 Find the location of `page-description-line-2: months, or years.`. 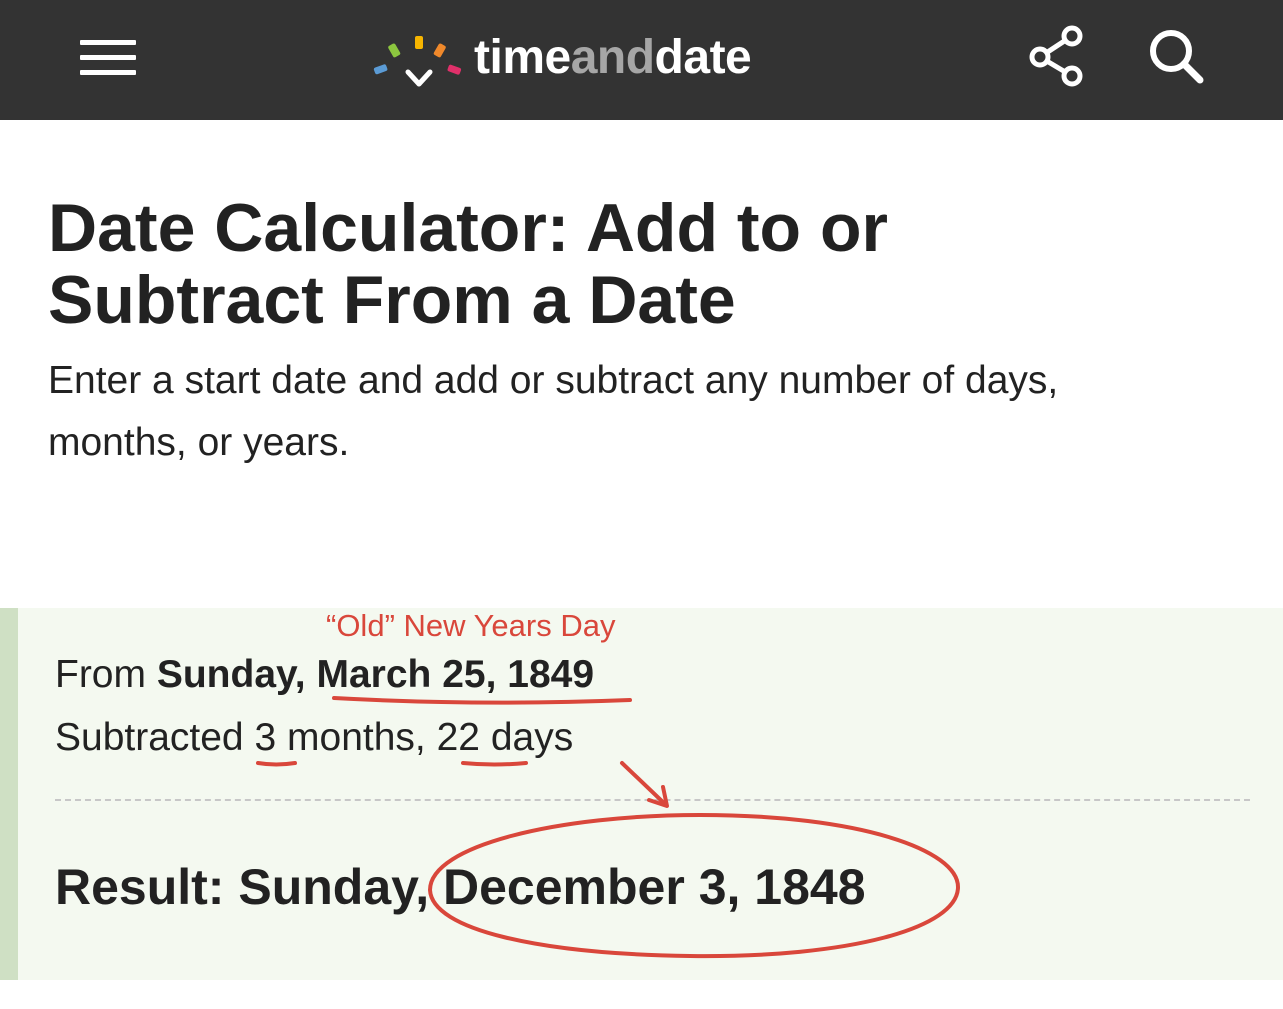

page-description-line-2: months, or years. is located at coordinates (199, 442).